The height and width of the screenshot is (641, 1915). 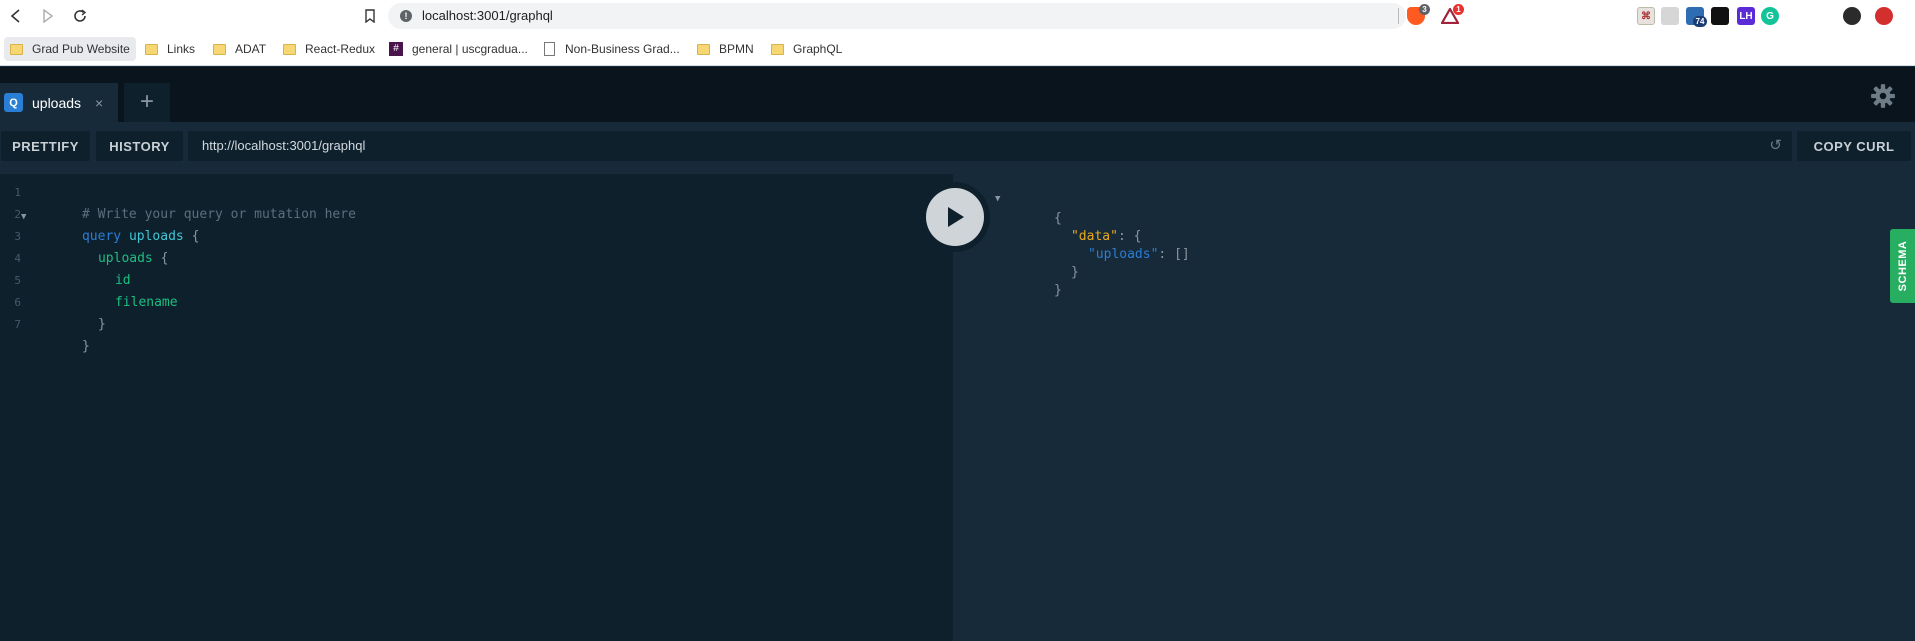 I want to click on browser-toolbar: ! localhost:3001/graphql 3 1 ⌘ 74 LH G, so click(x=957, y=16).